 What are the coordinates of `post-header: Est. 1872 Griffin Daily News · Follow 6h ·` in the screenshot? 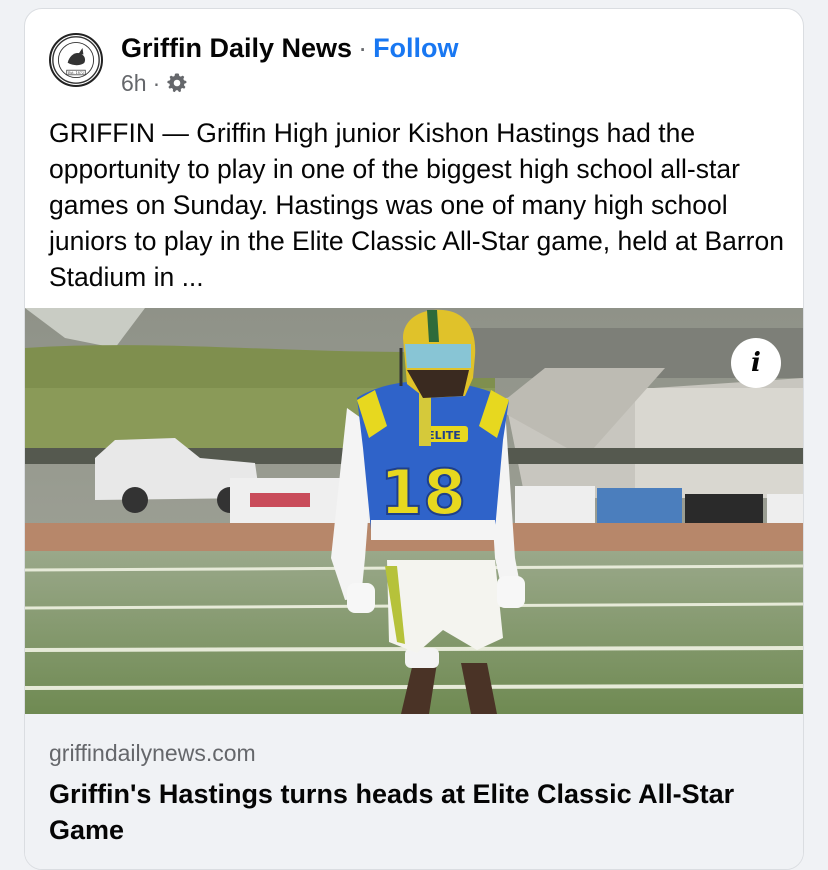 It's located at (414, 59).